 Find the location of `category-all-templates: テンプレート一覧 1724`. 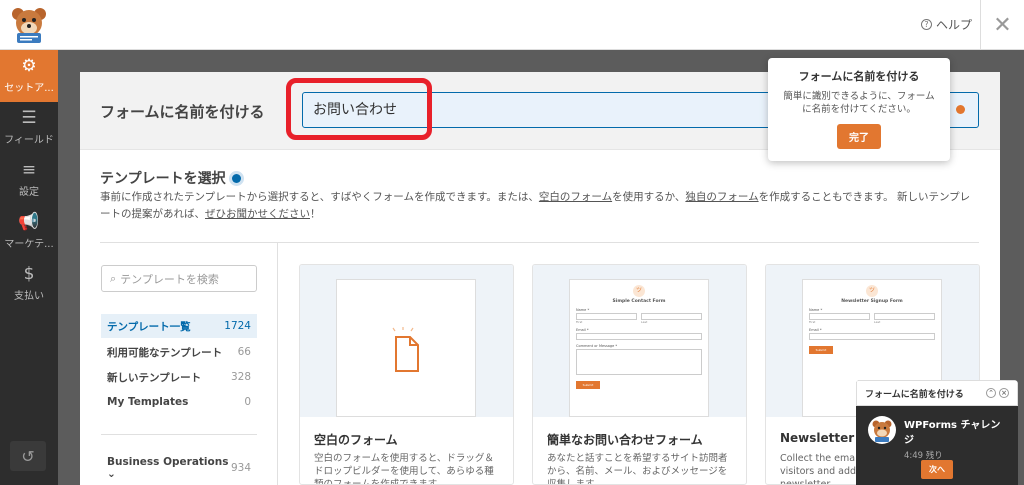

category-all-templates: テンプレート一覧 1724 is located at coordinates (179, 326).